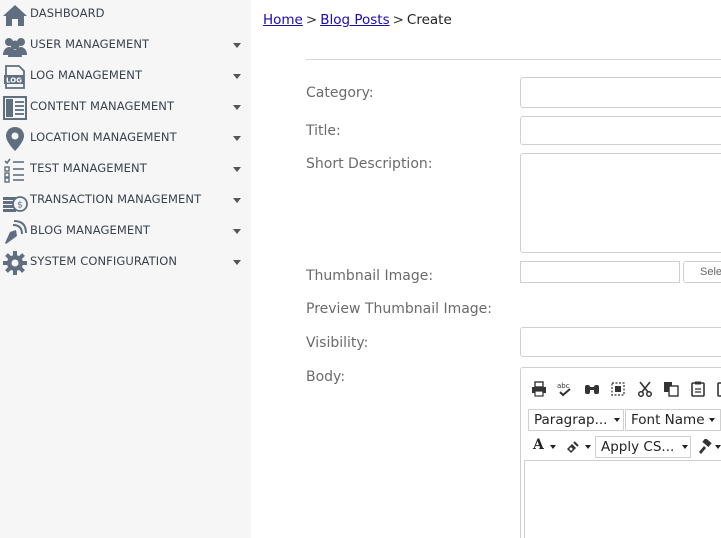 The width and height of the screenshot is (721, 538). What do you see at coordinates (539, 389) in the screenshot?
I see `print-icon` at bounding box center [539, 389].